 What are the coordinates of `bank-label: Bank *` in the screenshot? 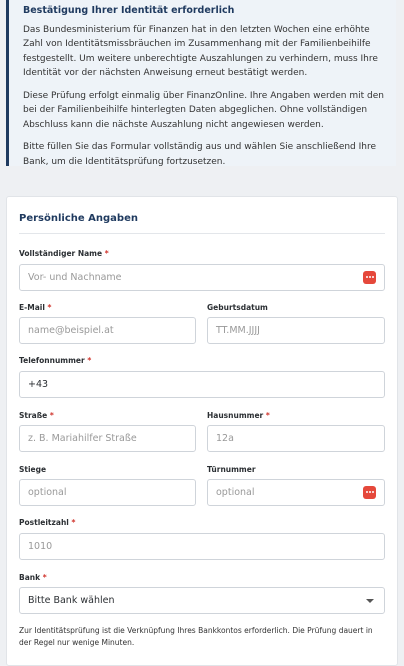 It's located at (33, 577).